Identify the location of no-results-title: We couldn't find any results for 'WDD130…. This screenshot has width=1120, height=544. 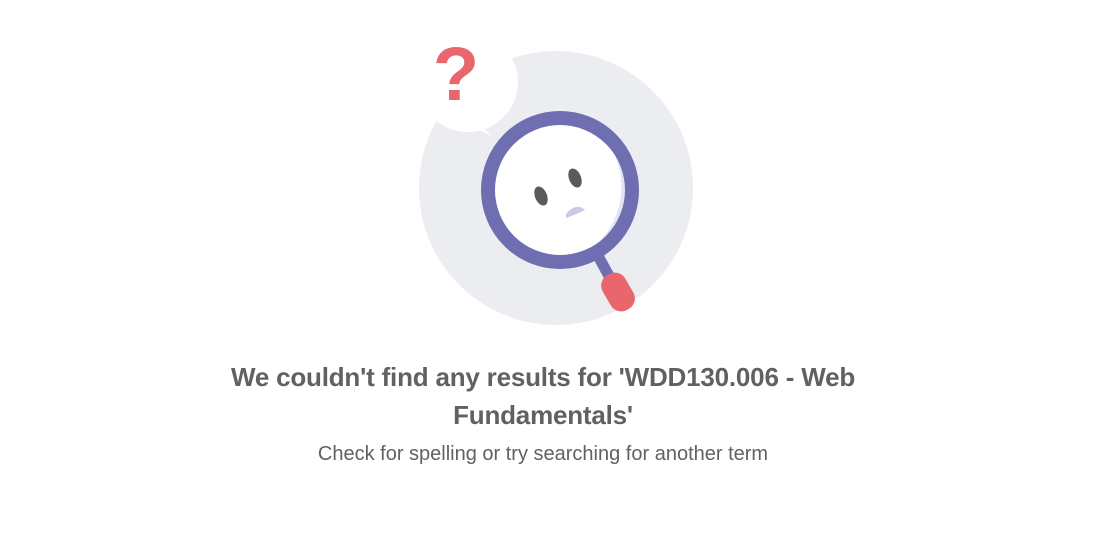
(543, 396).